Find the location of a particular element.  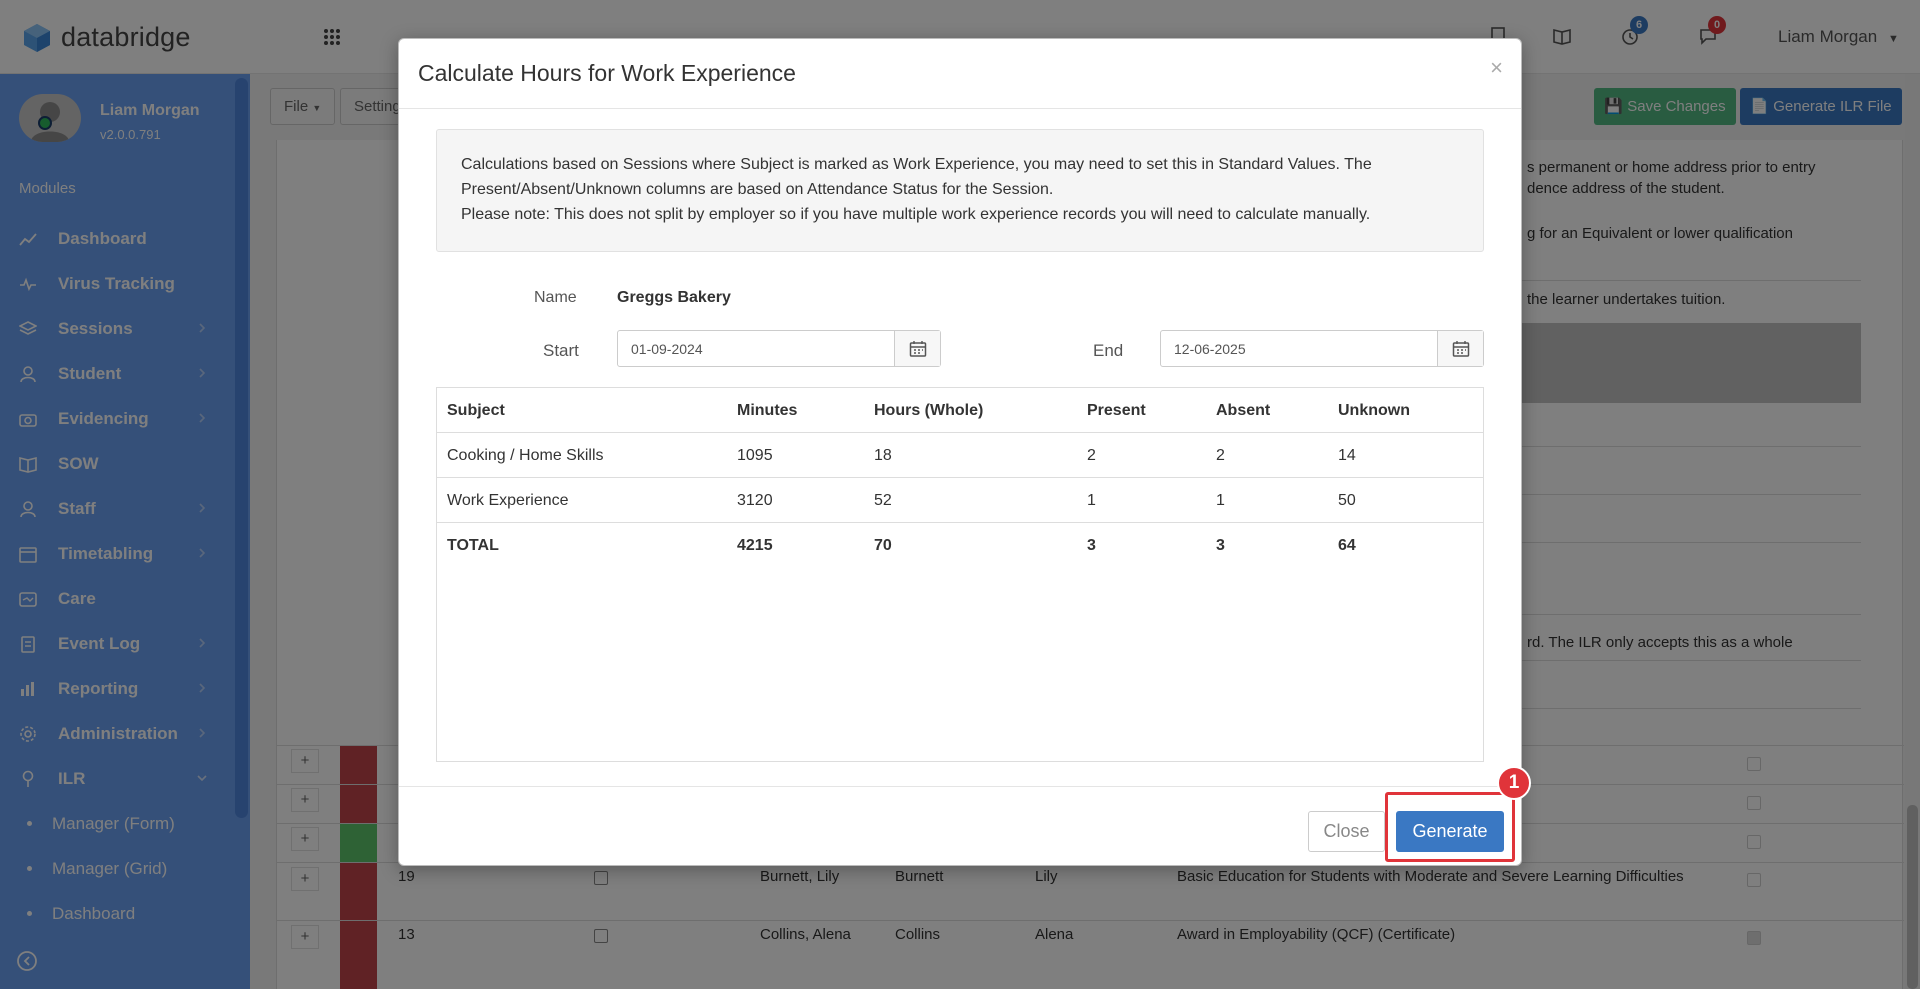

total-present: 3 is located at coordinates (1091, 545).